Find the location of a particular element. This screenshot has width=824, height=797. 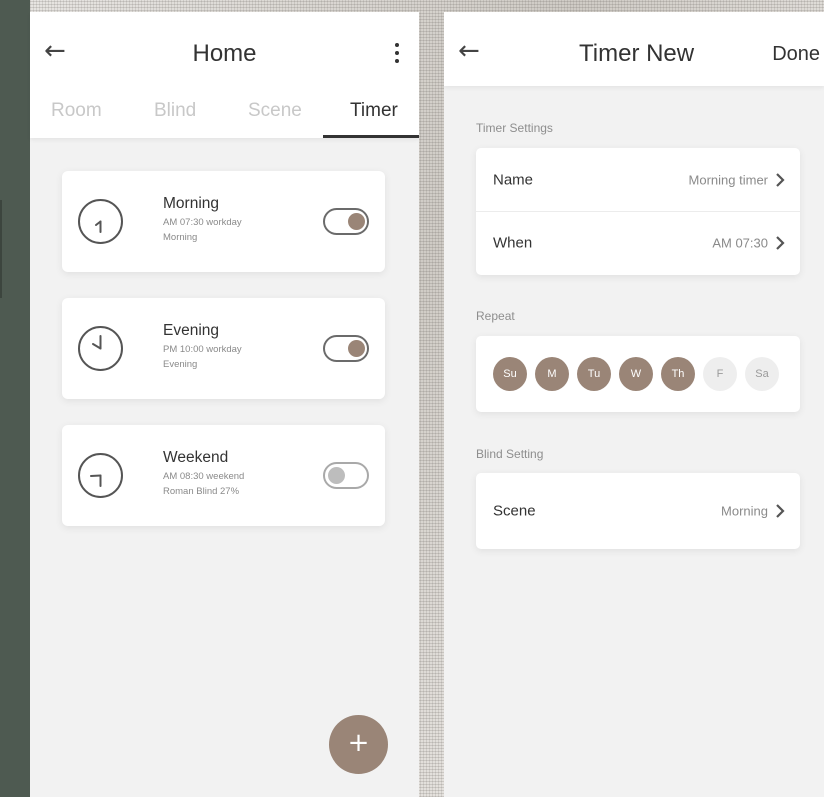

timer-name: Evening is located at coordinates (191, 330).